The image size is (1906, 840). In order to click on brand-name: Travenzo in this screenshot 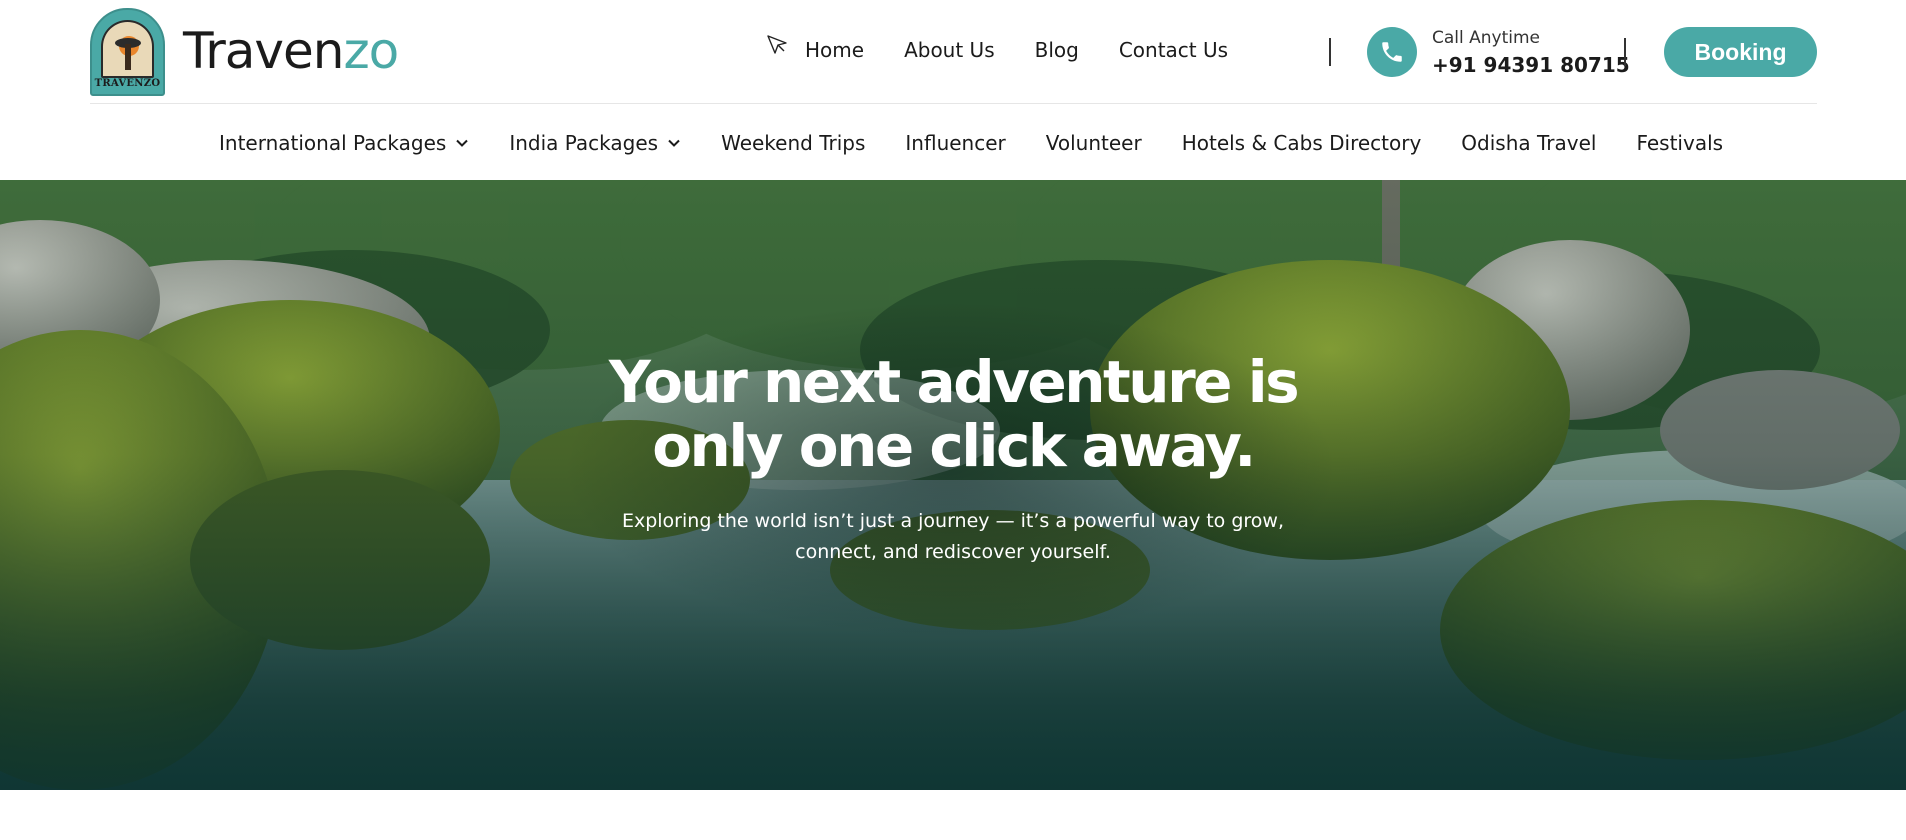, I will do `click(291, 51)`.